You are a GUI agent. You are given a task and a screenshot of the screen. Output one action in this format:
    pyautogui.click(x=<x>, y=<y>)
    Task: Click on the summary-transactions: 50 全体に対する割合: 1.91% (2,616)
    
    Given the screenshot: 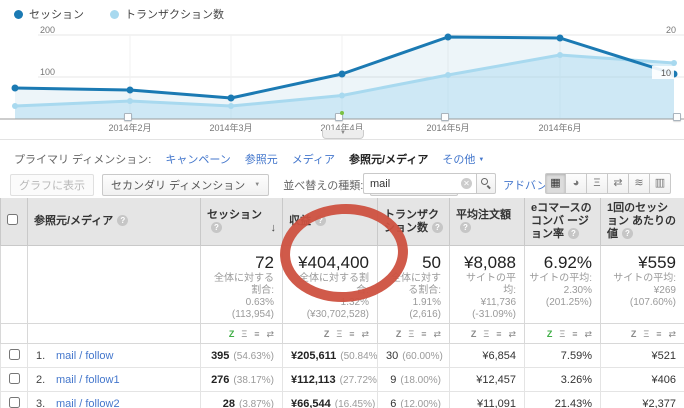 What is the action you would take?
    pyautogui.click(x=413, y=284)
    